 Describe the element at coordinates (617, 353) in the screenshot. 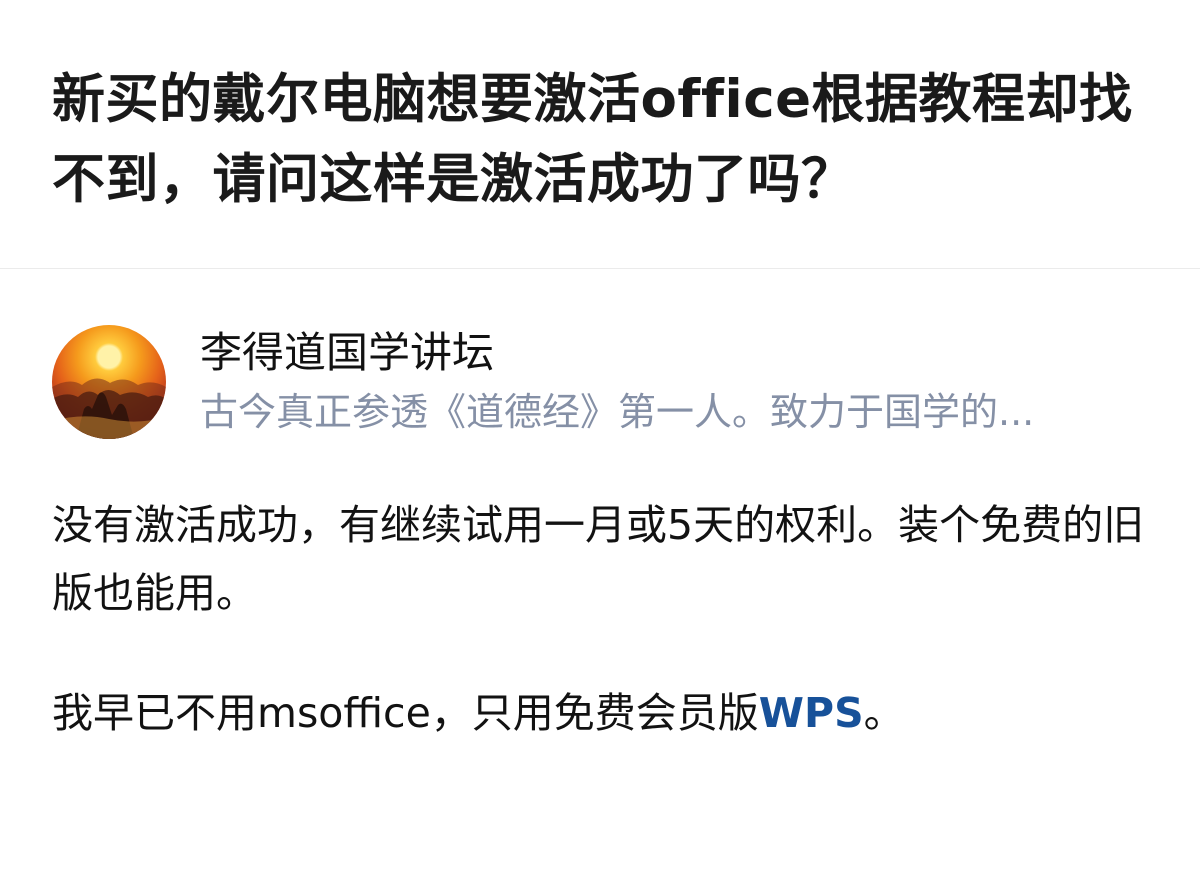

I see `author-name: 李得道国学讲坛` at that location.